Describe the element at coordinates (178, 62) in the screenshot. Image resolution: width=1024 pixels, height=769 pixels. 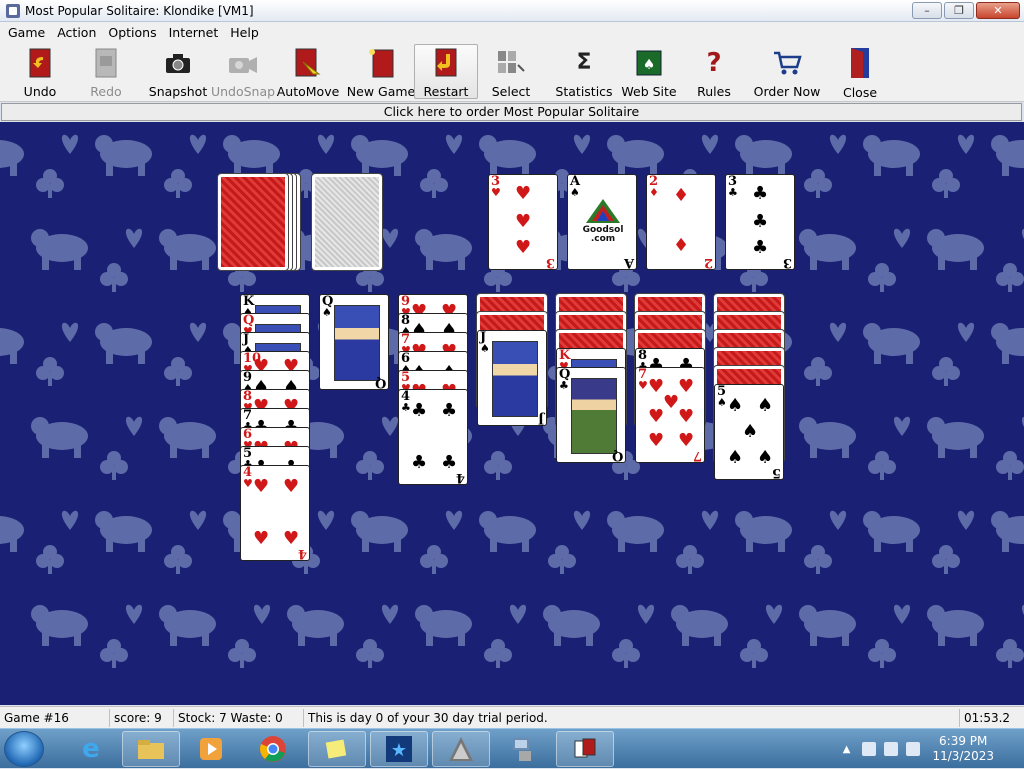
I see `camera-icon` at that location.